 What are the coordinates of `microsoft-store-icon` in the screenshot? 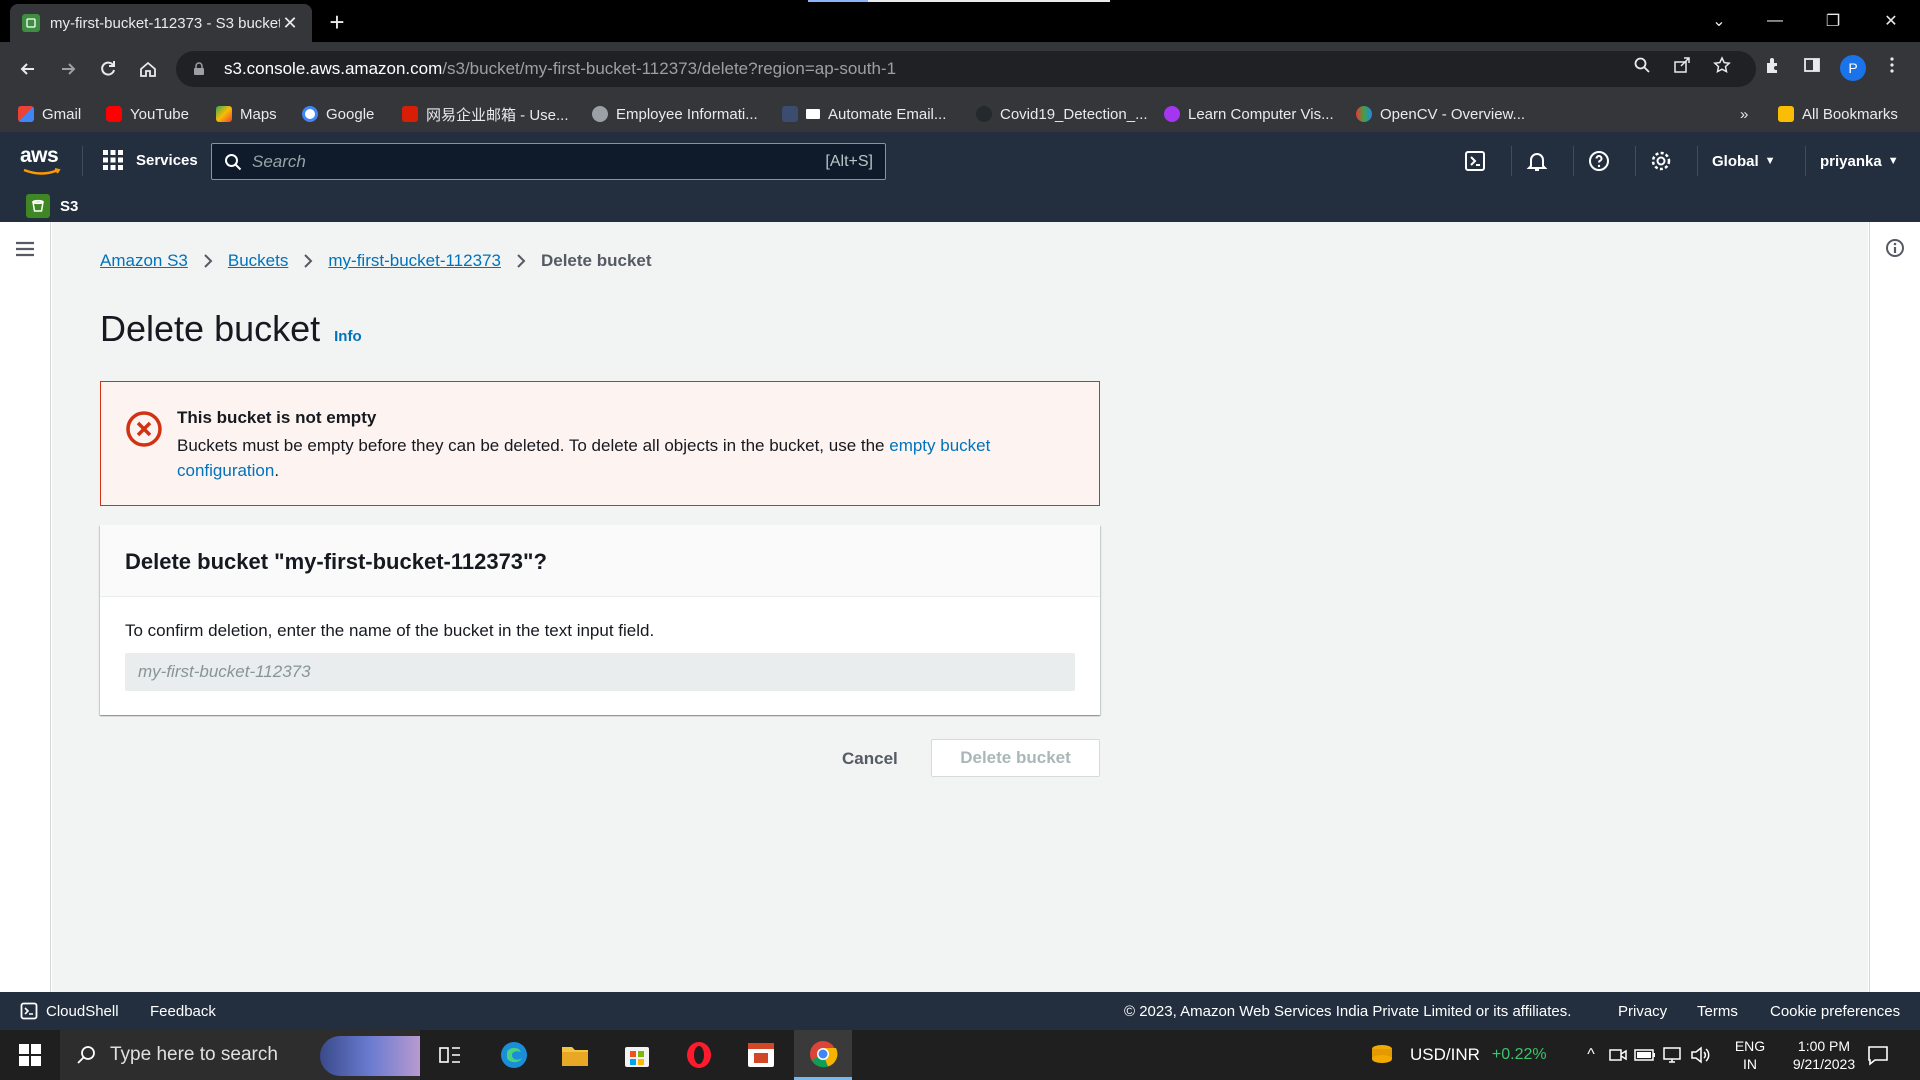 It's located at (637, 1055).